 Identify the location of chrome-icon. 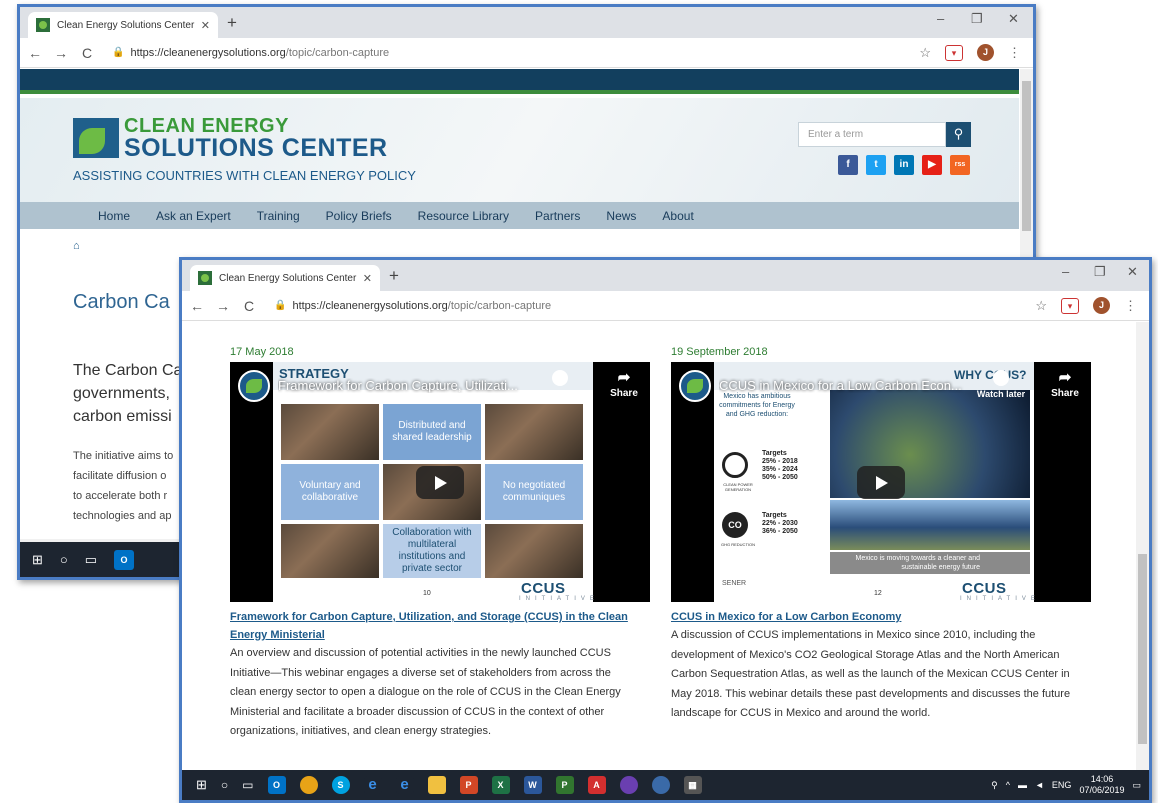
(308, 785).